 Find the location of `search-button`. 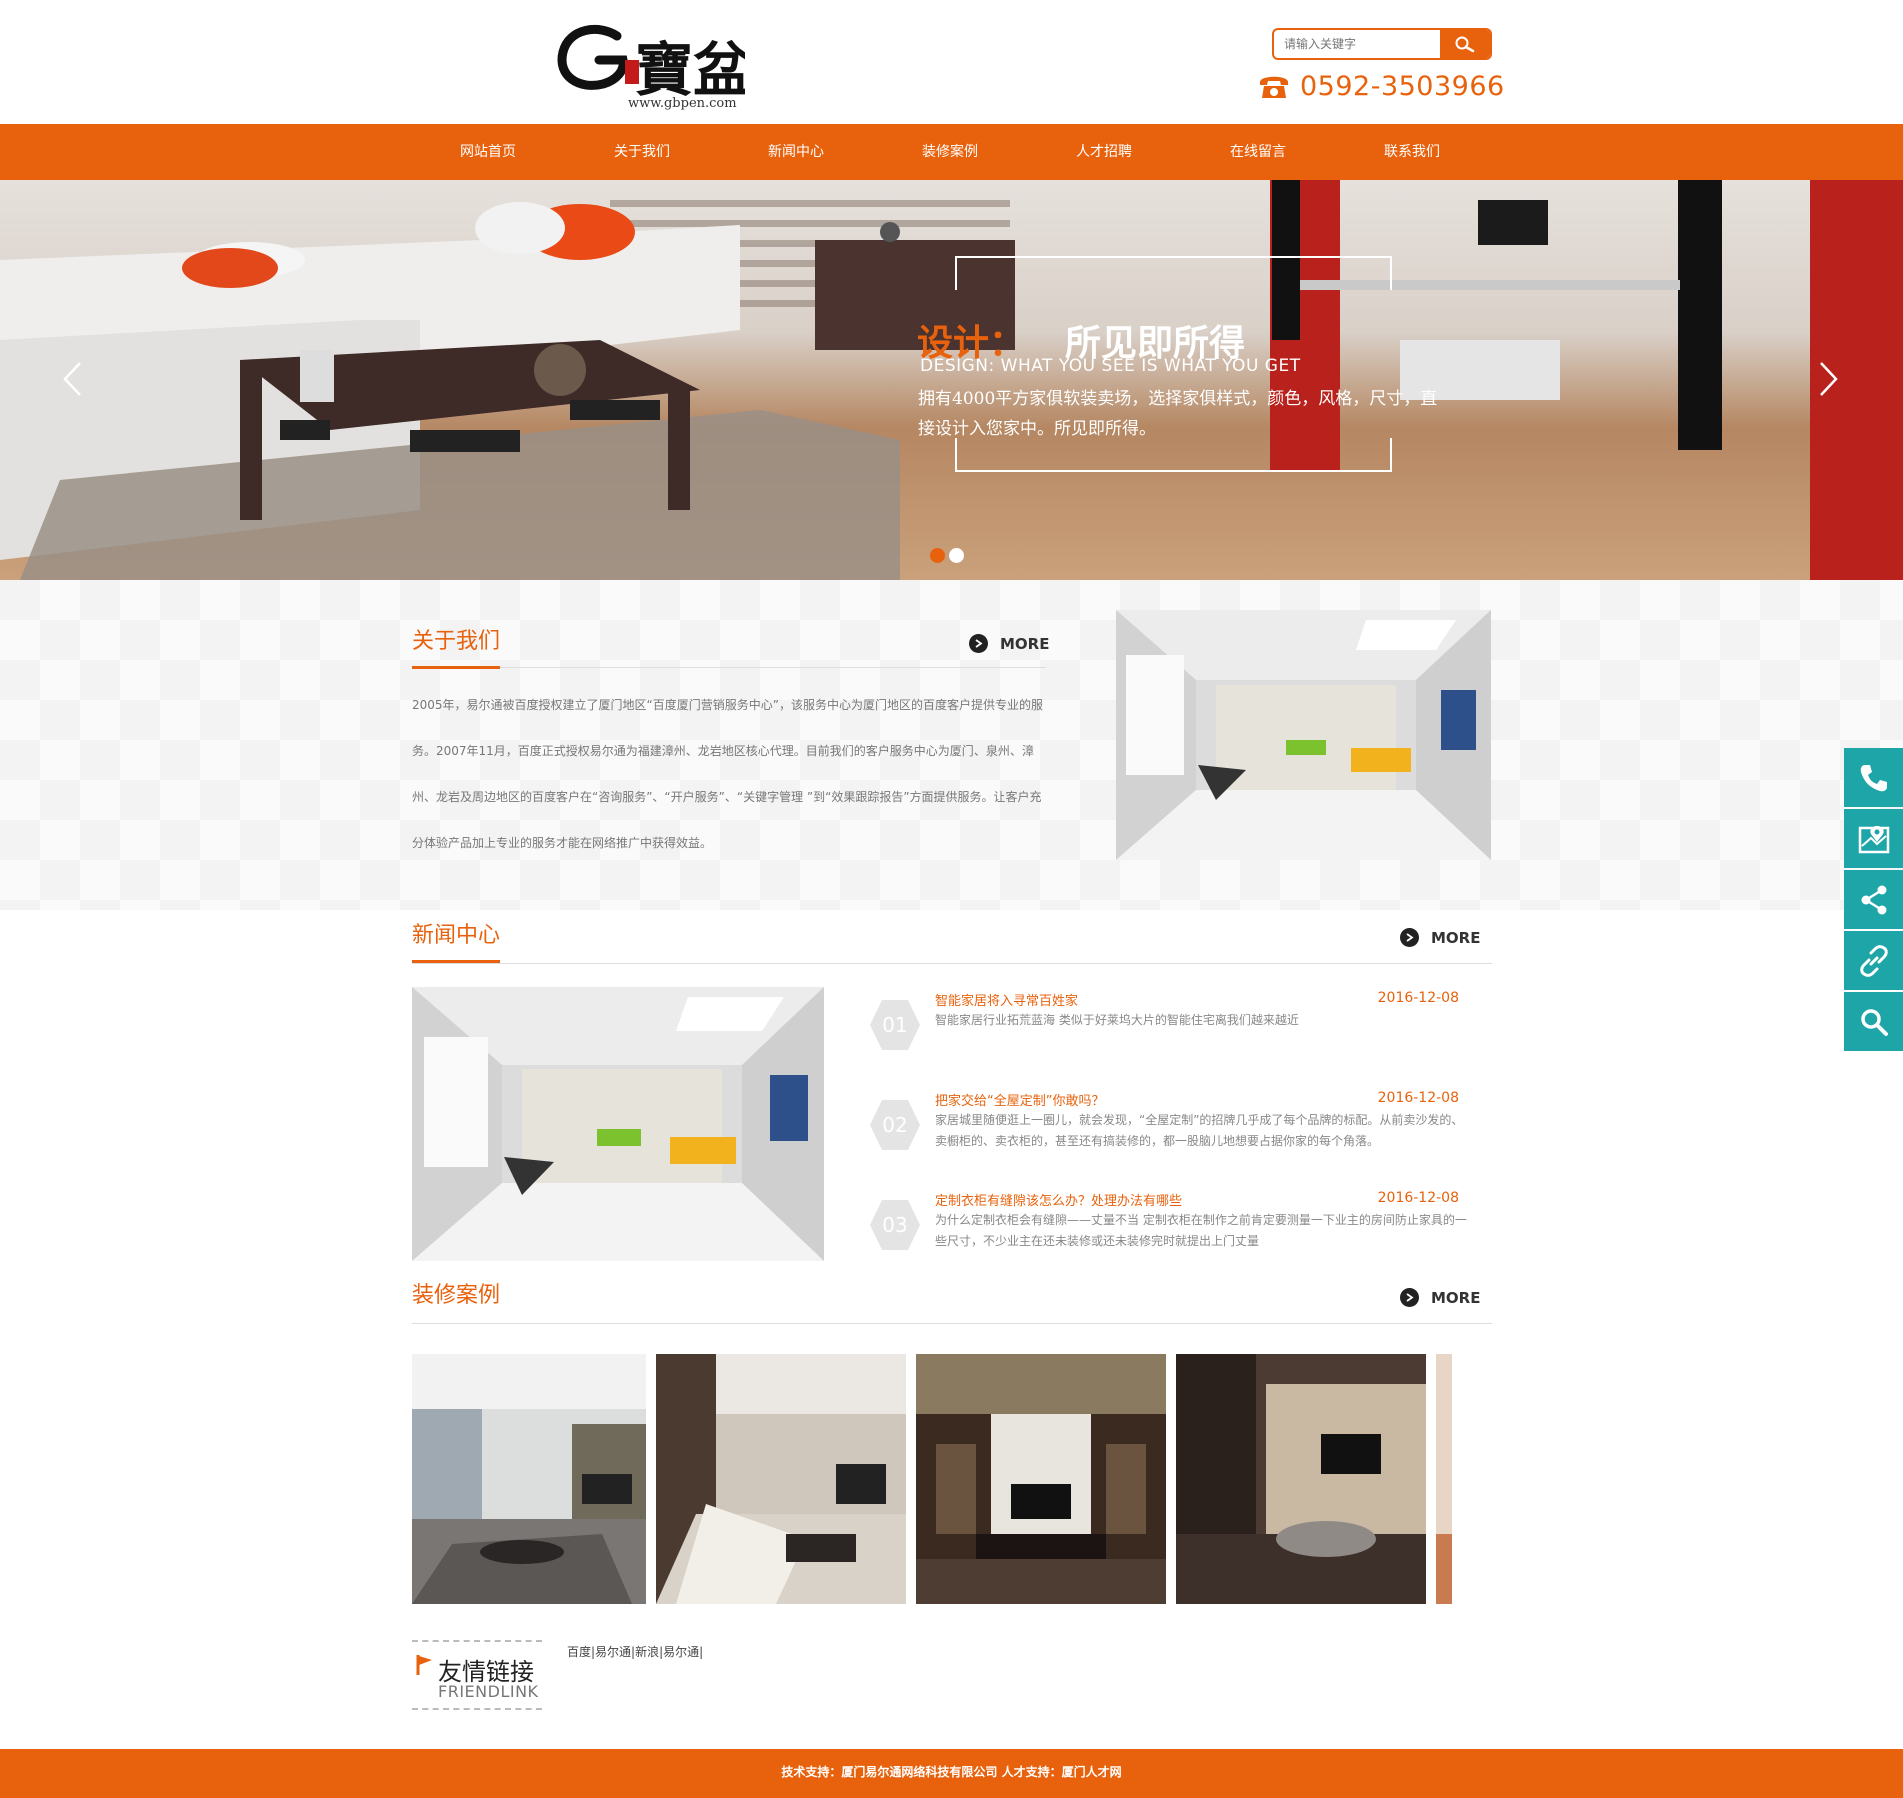

search-button is located at coordinates (1465, 44).